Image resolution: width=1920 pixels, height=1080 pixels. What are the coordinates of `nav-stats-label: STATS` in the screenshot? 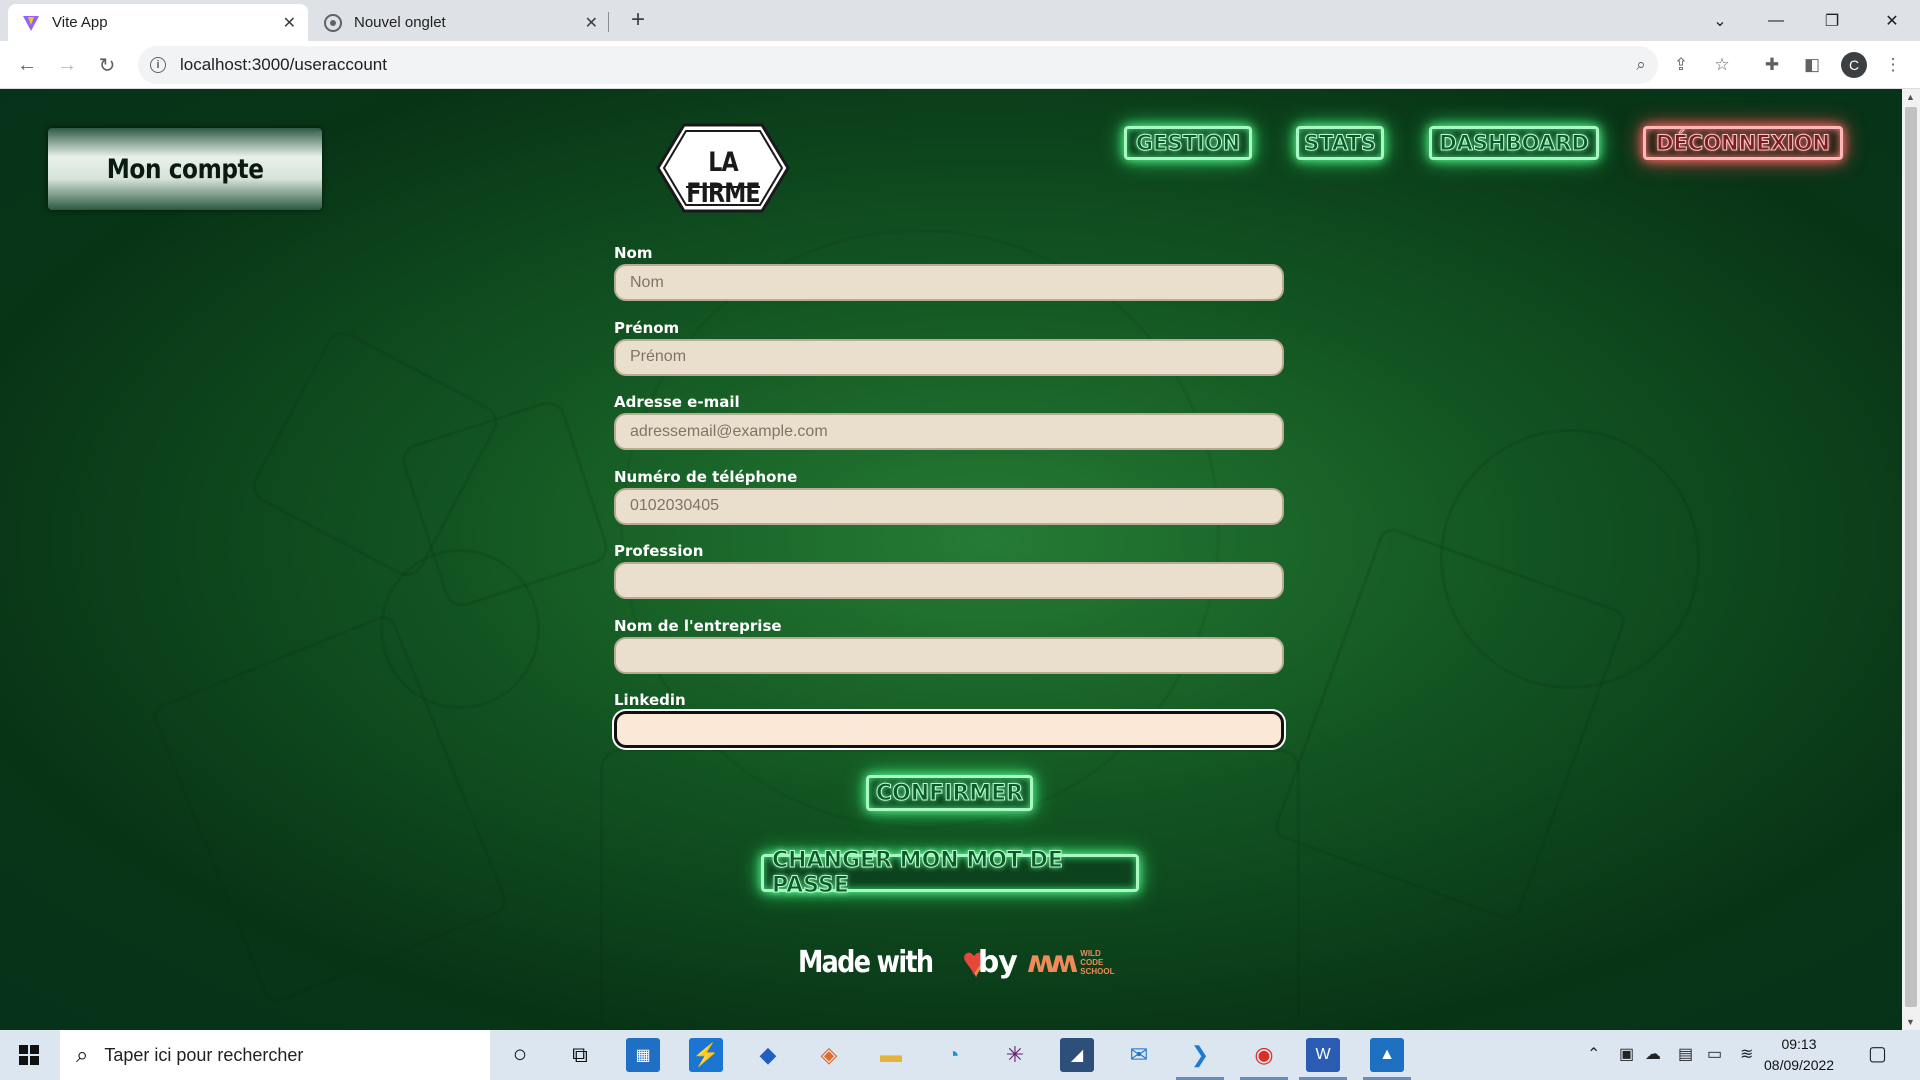 It's located at (1340, 143).